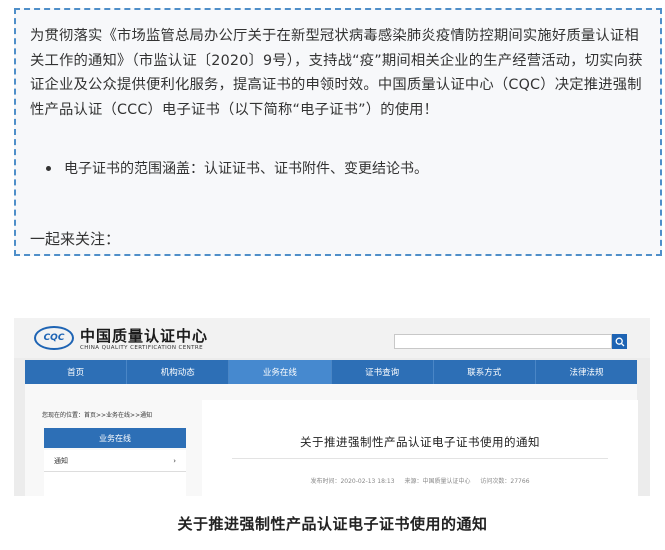 The width and height of the screenshot is (665, 550). I want to click on bullet-dot-icon, so click(48, 168).